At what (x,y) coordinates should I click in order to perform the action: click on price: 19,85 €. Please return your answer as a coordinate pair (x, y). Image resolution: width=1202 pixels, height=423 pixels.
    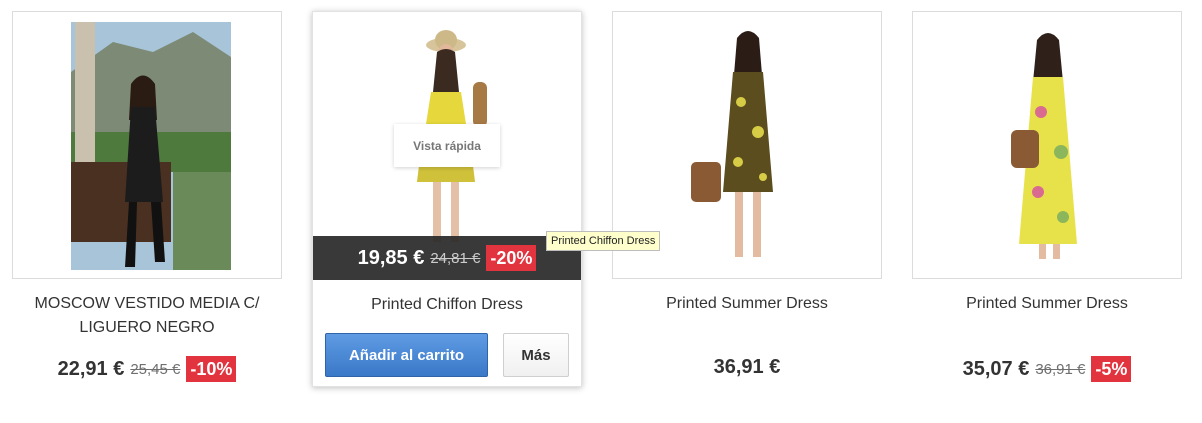
    Looking at the image, I should click on (391, 257).